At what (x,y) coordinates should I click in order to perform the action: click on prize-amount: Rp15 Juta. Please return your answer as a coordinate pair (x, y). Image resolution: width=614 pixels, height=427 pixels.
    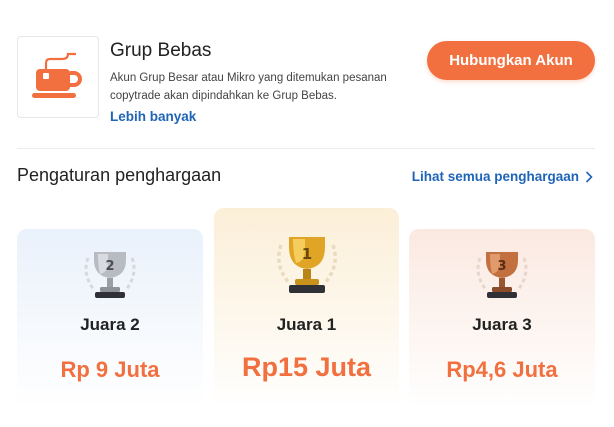
    Looking at the image, I should click on (306, 367).